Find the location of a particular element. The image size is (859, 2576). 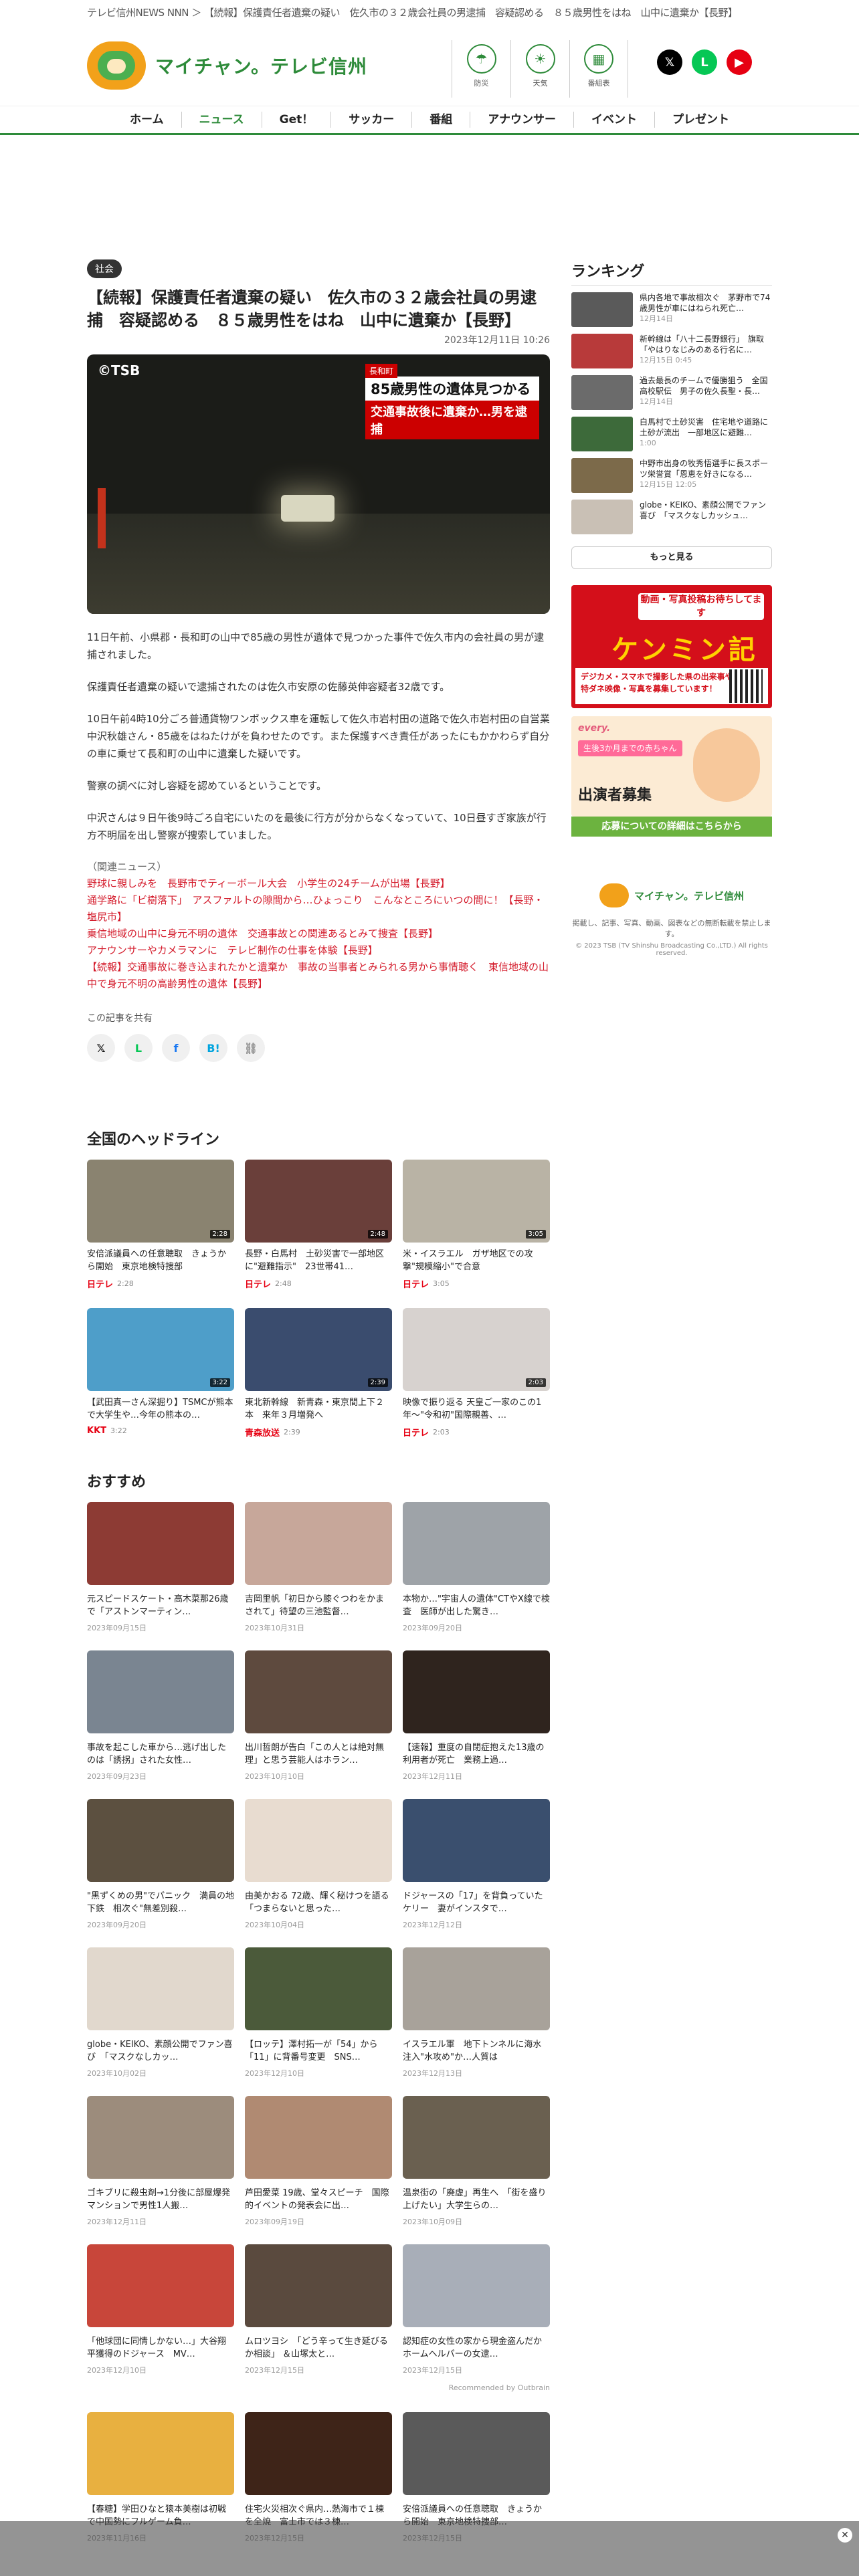

recommend-card: イスラエル軍 地下トンネルに海水注入"水攻め"か…人質は 2023年12月13日 is located at coordinates (476, 2022).